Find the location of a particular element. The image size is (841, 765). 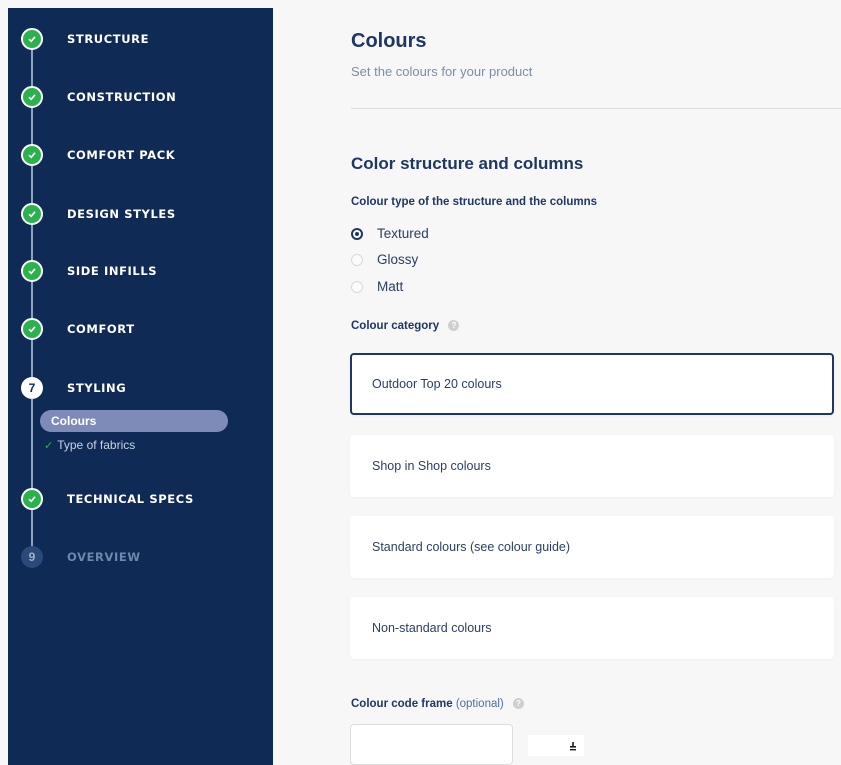

step-comfort-pack: COMFORT PACK is located at coordinates (98, 155).